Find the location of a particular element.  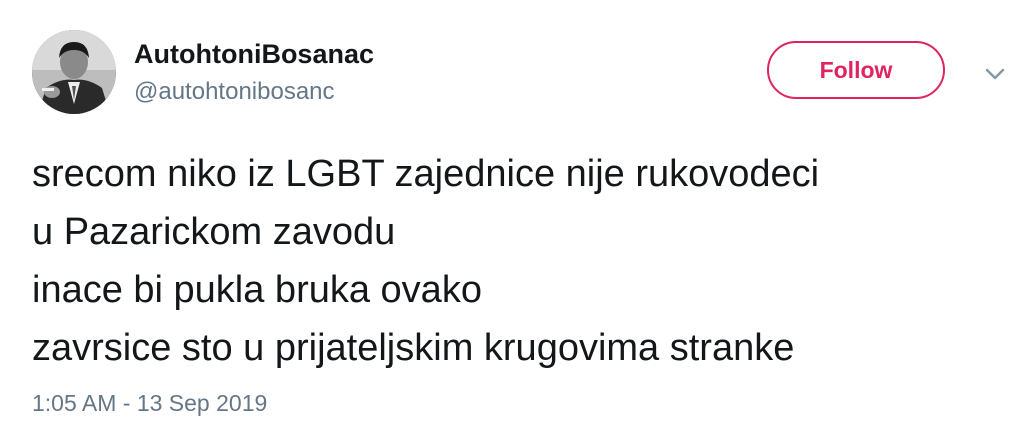

avatar is located at coordinates (74, 72).